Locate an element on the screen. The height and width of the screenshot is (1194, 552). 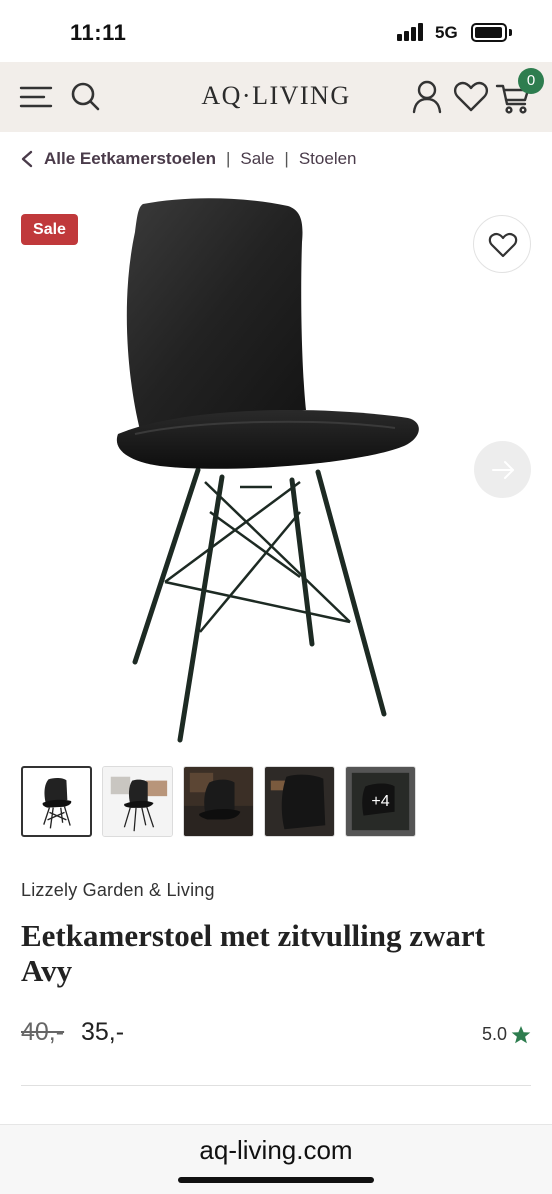
signal-icon is located at coordinates (412, 32).